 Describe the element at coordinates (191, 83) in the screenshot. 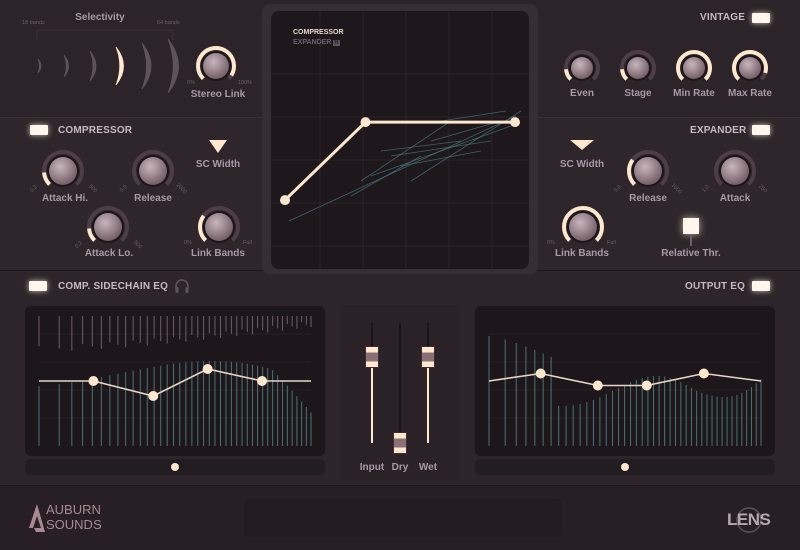

I see `stereo-link-min: 0%` at that location.